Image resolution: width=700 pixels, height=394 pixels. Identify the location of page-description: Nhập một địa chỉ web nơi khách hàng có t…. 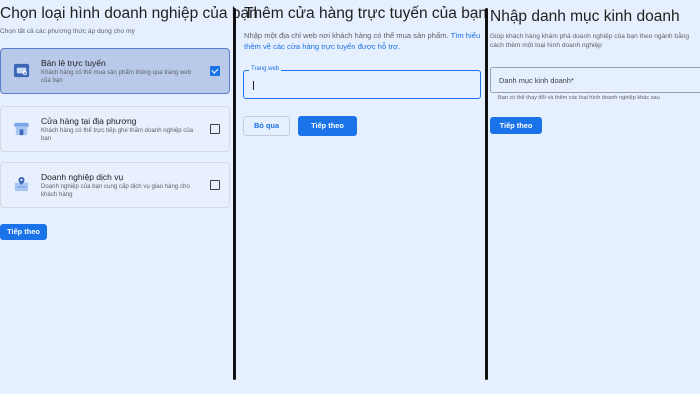
(364, 41).